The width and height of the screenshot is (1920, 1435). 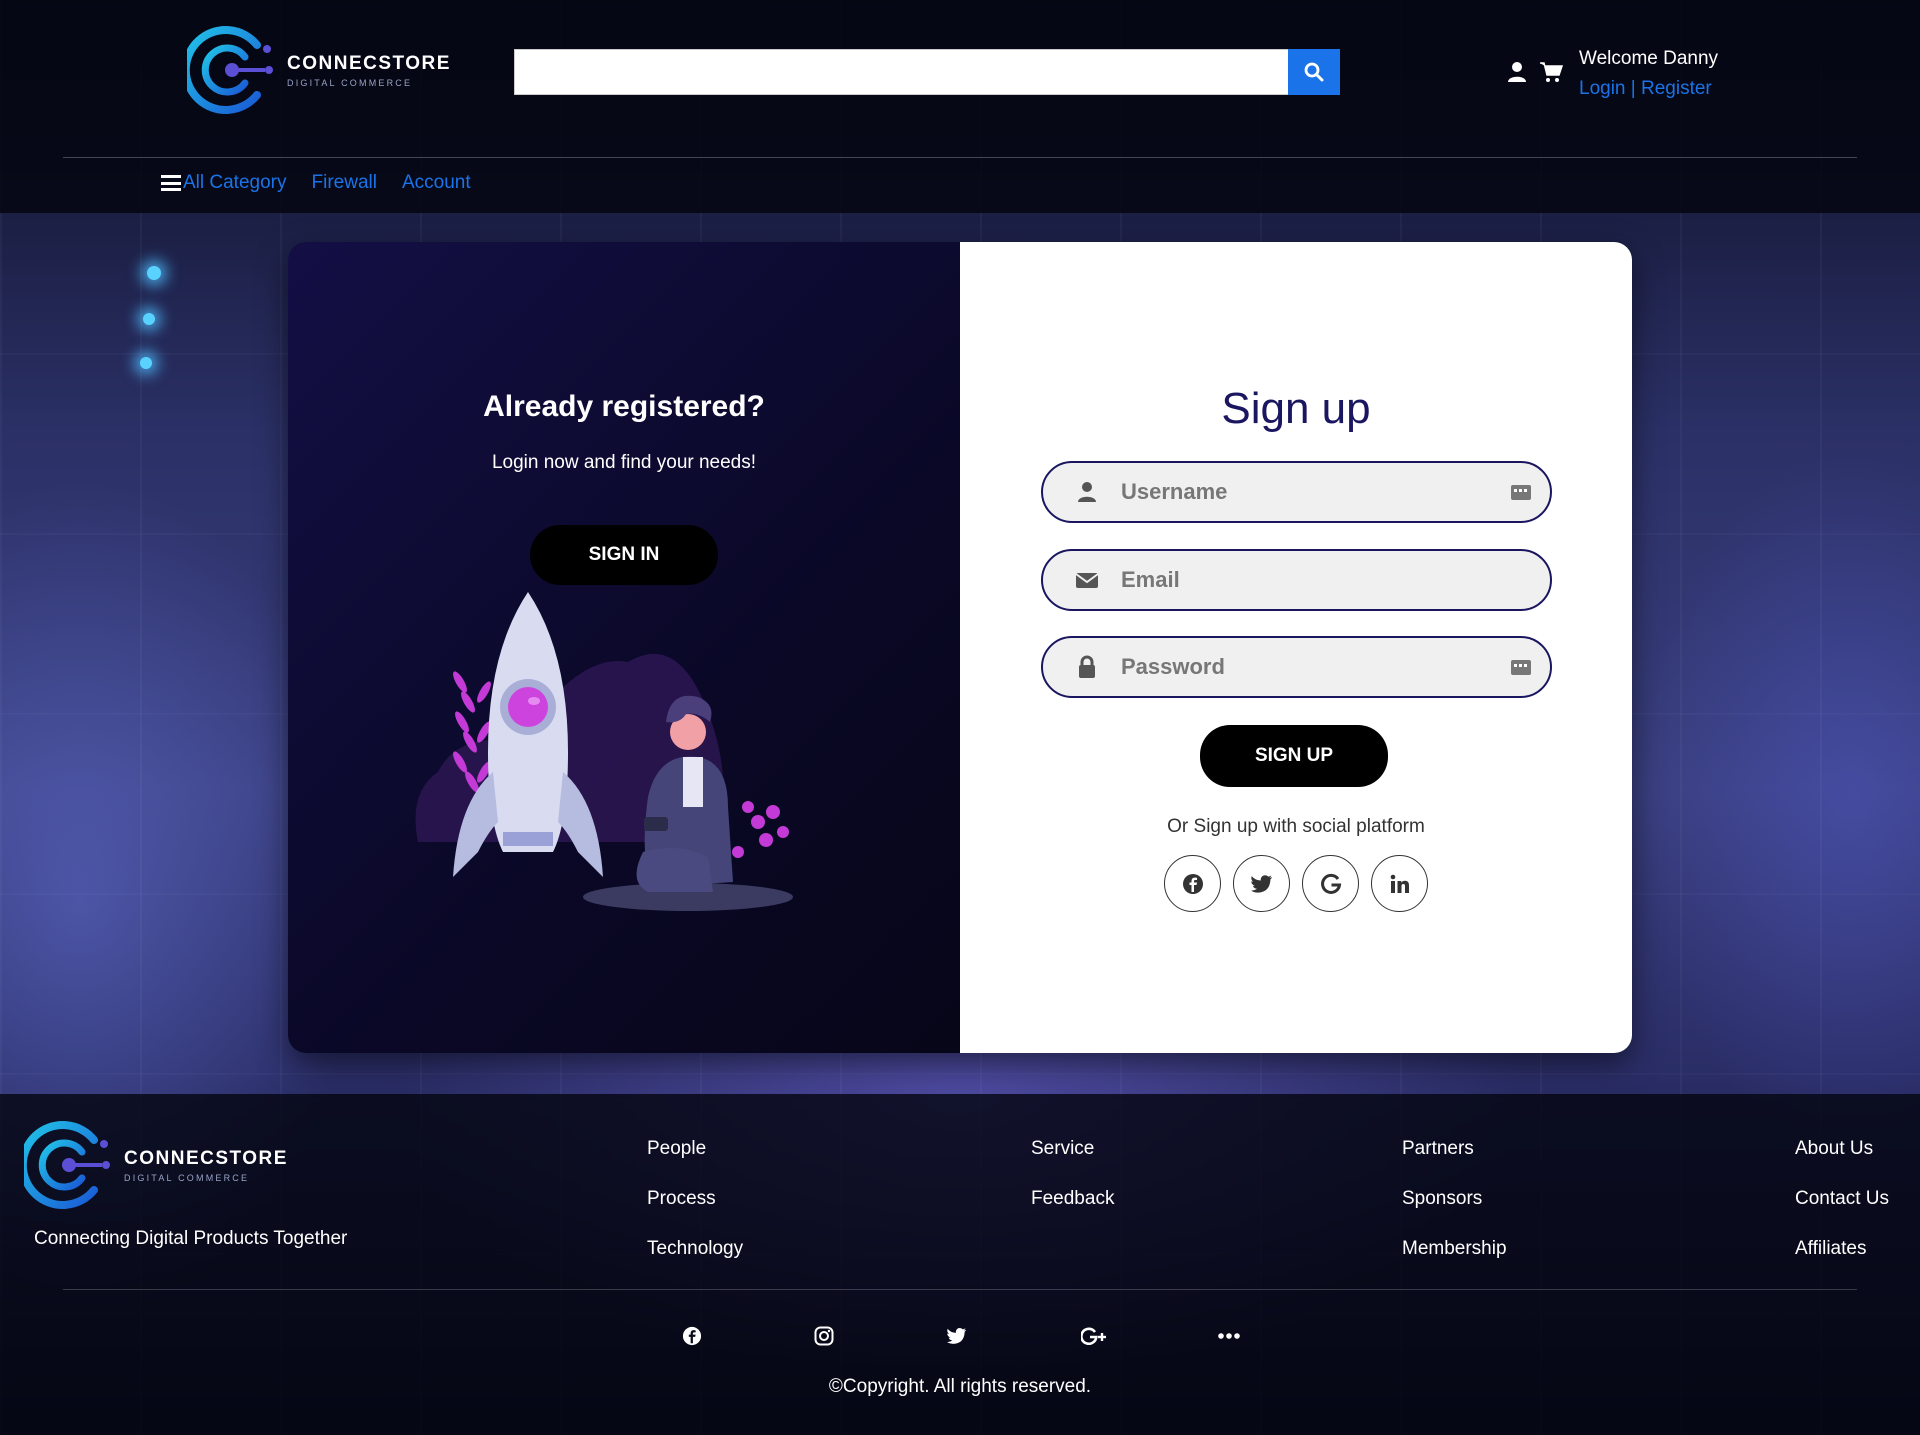 What do you see at coordinates (624, 555) in the screenshot?
I see `sign-in-button: SIGN IN` at bounding box center [624, 555].